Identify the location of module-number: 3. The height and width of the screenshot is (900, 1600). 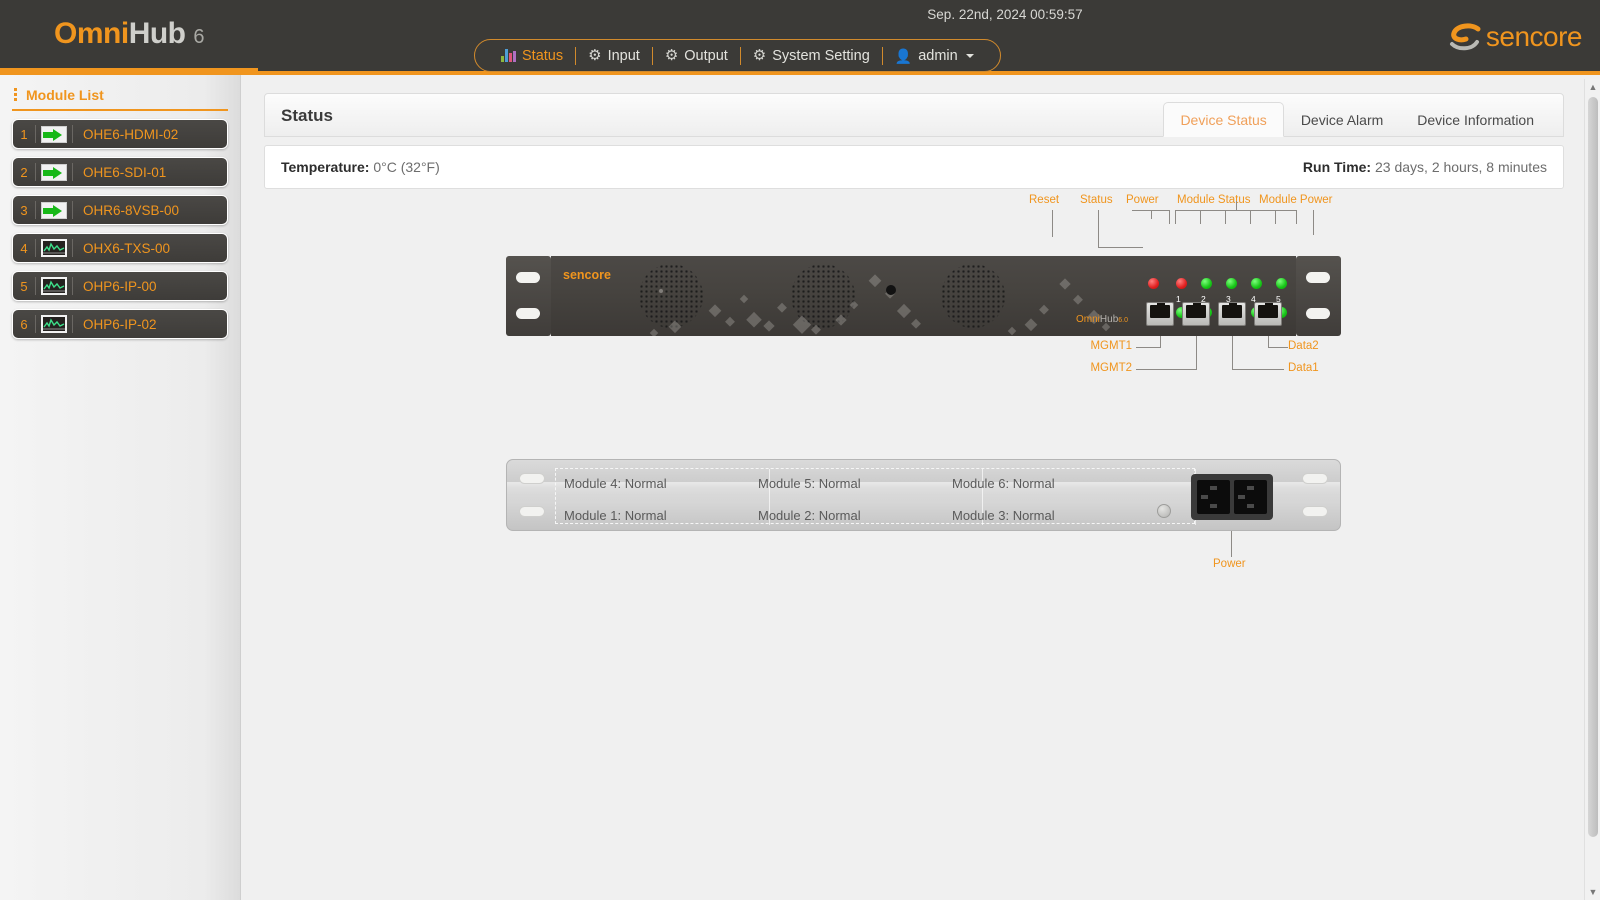
(24, 210).